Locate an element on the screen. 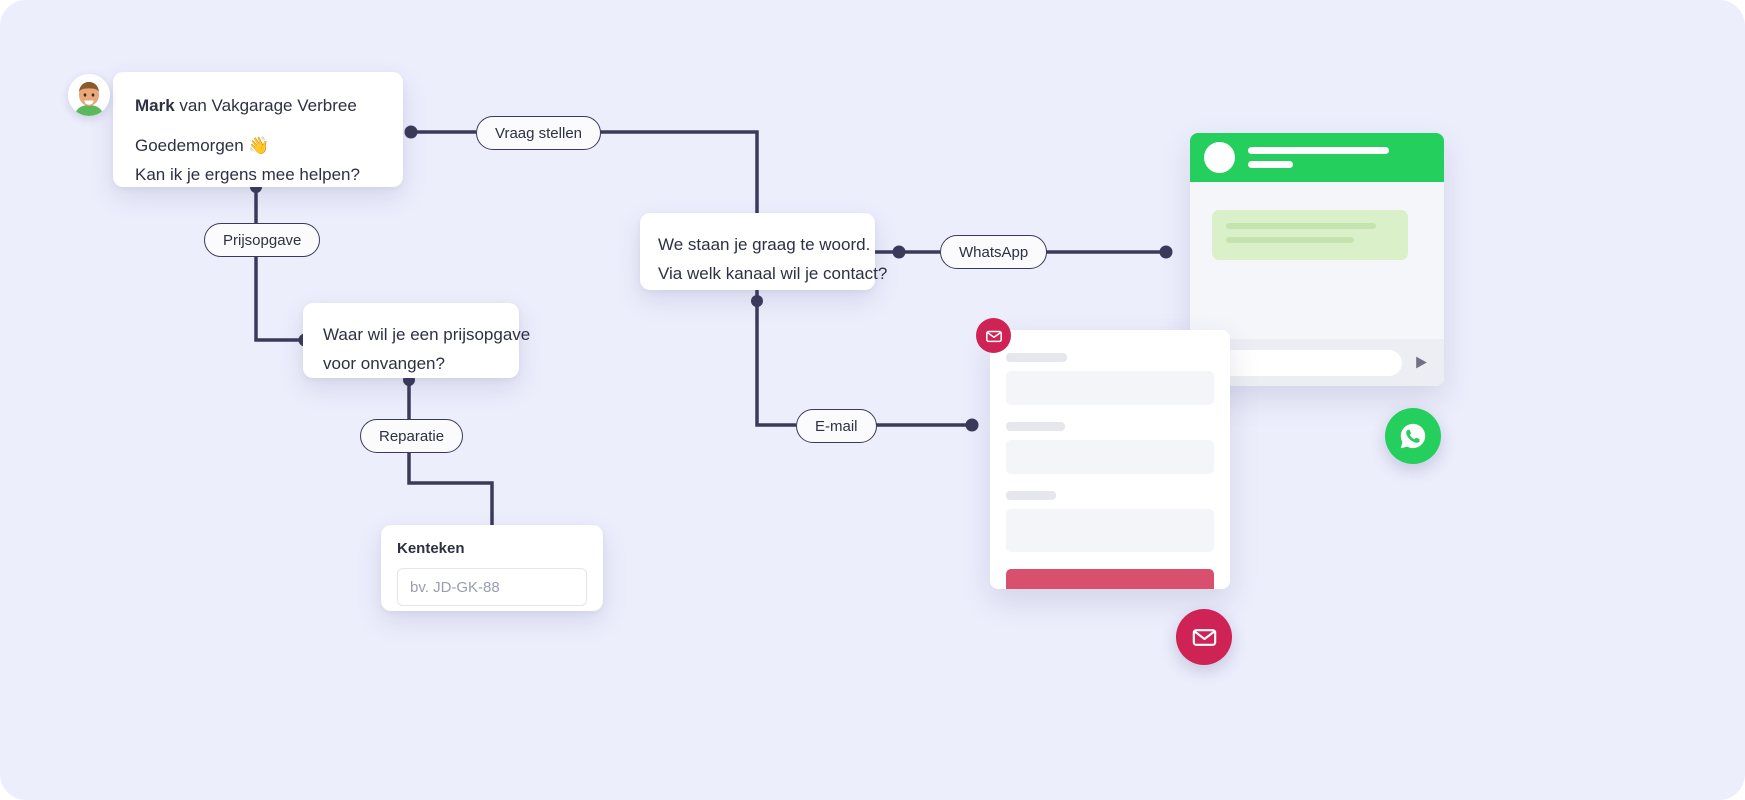 This screenshot has height=800, width=1745. email-form-widget is located at coordinates (1110, 459).